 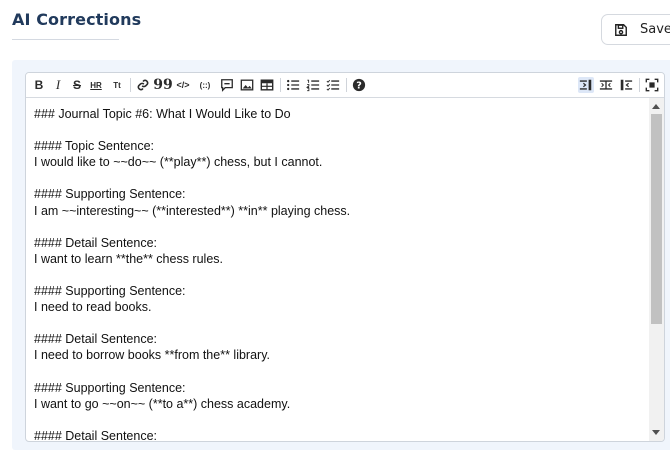 I want to click on live-mode-icon, so click(x=606, y=85).